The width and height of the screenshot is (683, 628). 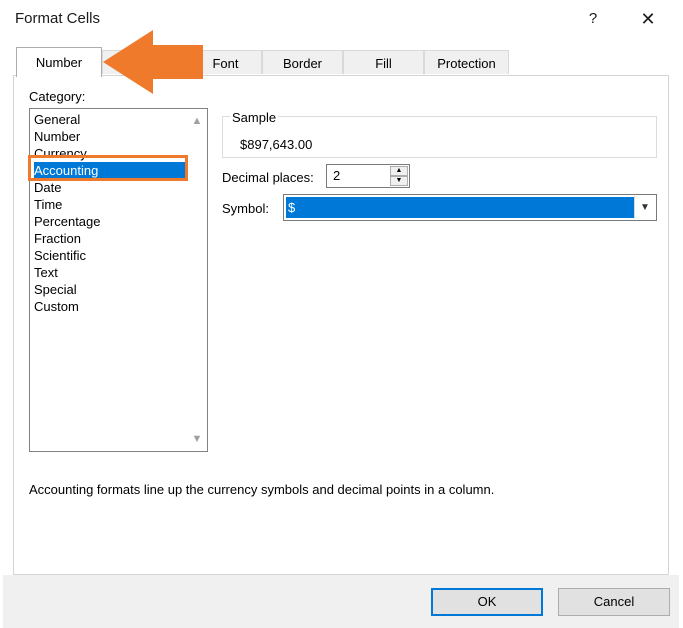 What do you see at coordinates (57, 96) in the screenshot?
I see `category-label: Category:` at bounding box center [57, 96].